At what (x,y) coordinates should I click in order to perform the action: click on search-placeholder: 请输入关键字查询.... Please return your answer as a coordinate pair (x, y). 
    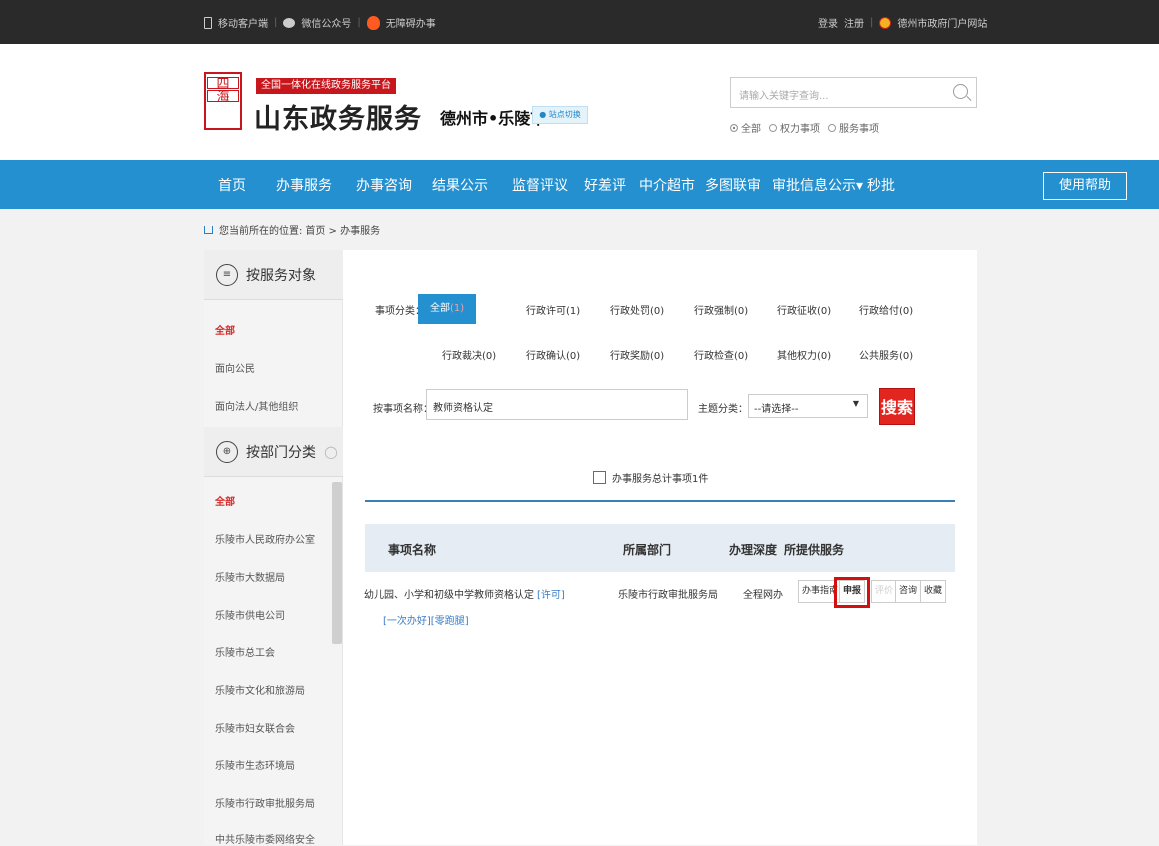
    Looking at the image, I should click on (784, 96).